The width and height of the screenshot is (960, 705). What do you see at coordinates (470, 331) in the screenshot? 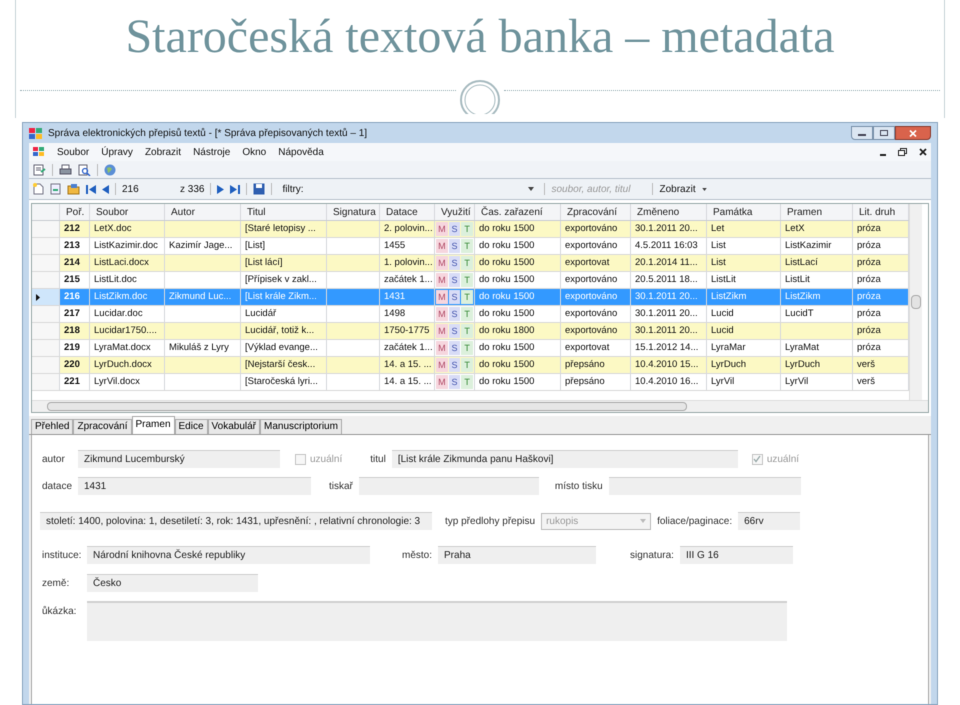
I see `table-row: 218 Lucidar1750.... Lucidář, totiž k... 1750-1775 M S T do roku 1800 exportováno 30.1.2011 20... Lucid próza` at bounding box center [470, 331].